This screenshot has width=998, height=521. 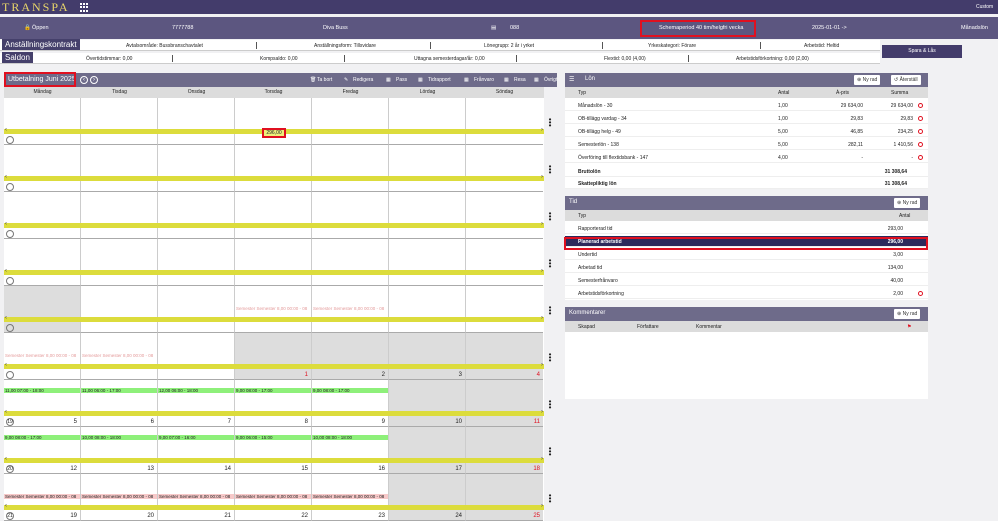 I want to click on calendar-event: 10,00 08:00 - 18:00, so click(x=350, y=437).